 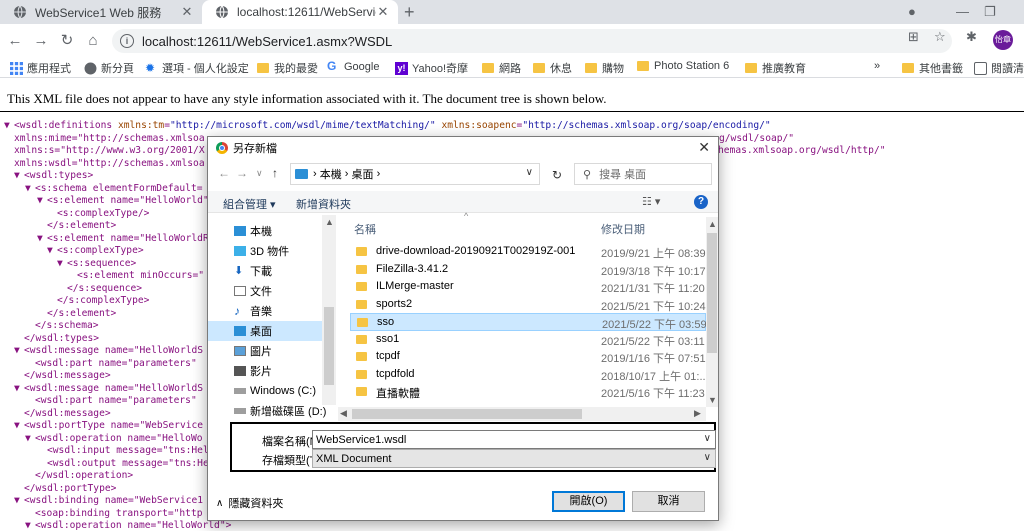 I want to click on nav-item-videos: 影片, so click(x=265, y=371).